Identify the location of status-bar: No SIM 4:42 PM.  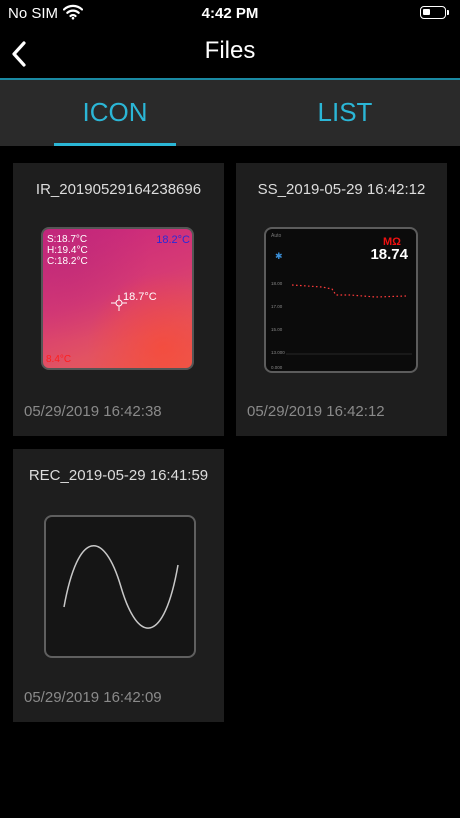
(230, 14).